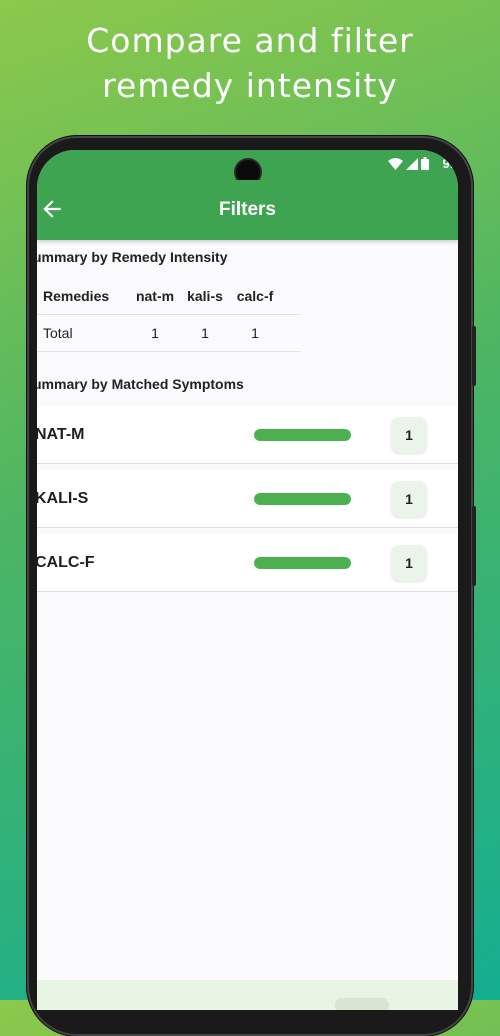  Describe the element at coordinates (132, 257) in the screenshot. I see `intensity-summary-title: ummary by Remedy Intensity` at that location.